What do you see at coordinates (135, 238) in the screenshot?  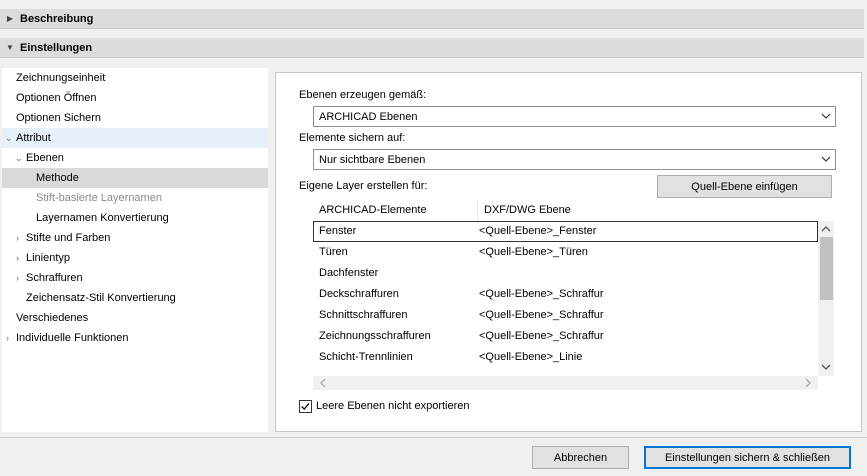 I see `tree-item-stifte-und-farben: › Stifte und Farben` at bounding box center [135, 238].